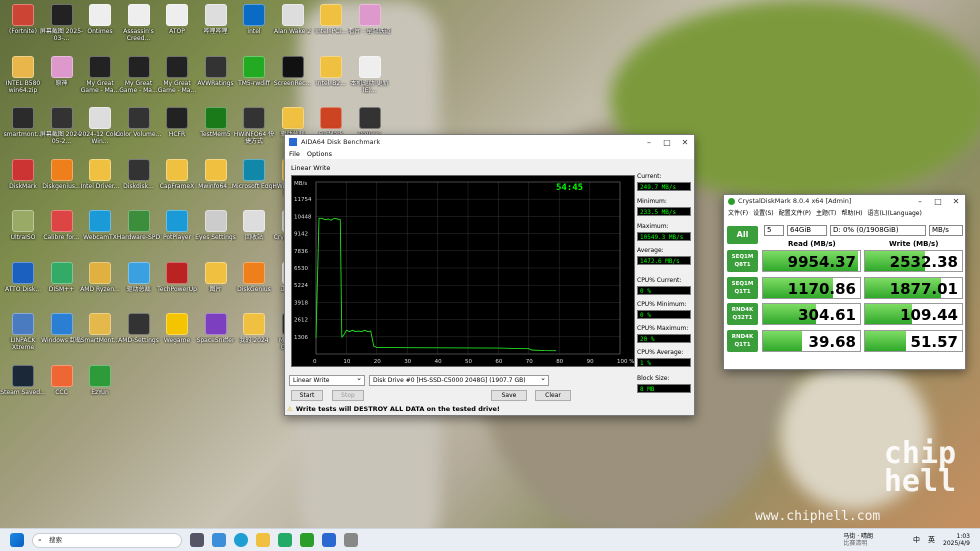  Describe the element at coordinates (742, 287) in the screenshot. I see `row-test-label: SEQ1M Q1T1` at that location.